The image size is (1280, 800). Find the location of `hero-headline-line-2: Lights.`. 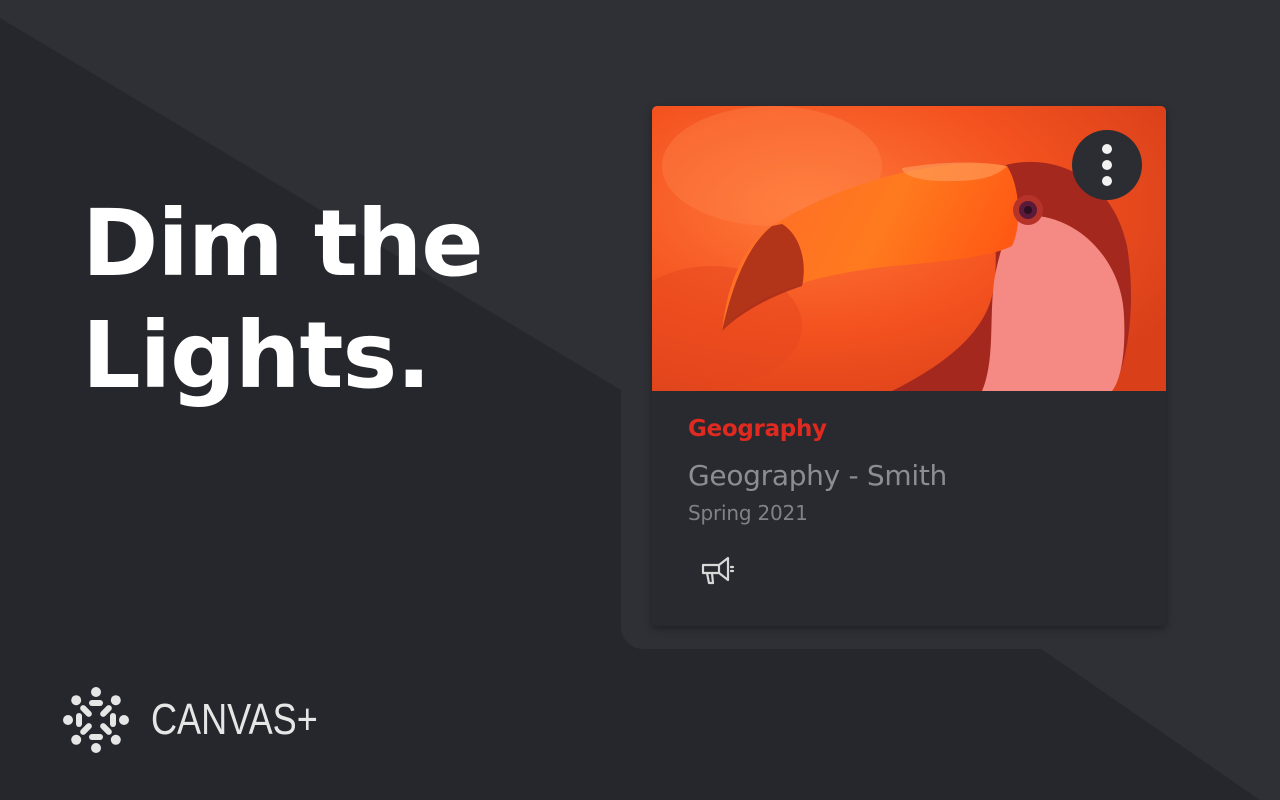

hero-headline-line-2: Lights. is located at coordinates (256, 355).